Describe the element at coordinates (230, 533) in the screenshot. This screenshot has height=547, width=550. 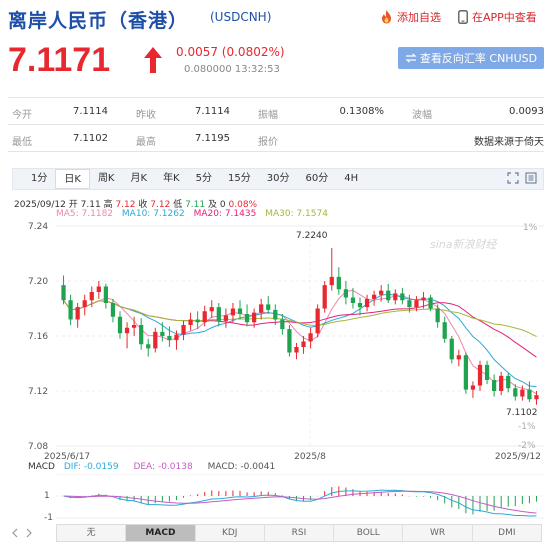
I see `indicator-kdj: KDJ` at that location.